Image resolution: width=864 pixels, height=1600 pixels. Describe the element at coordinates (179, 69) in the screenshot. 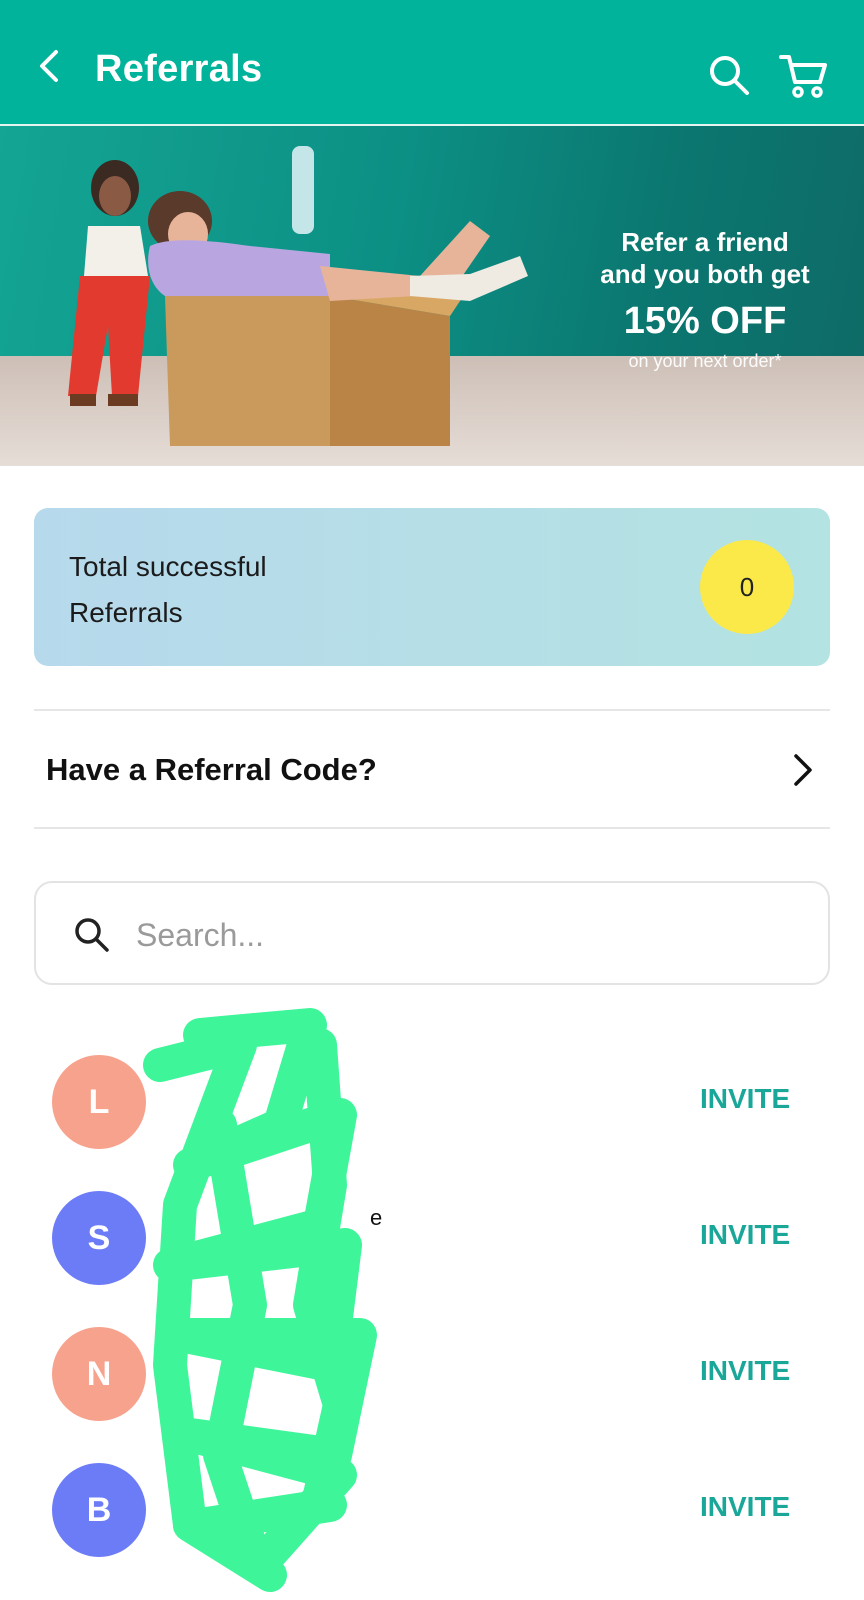

I see `page-title: Referrals` at that location.